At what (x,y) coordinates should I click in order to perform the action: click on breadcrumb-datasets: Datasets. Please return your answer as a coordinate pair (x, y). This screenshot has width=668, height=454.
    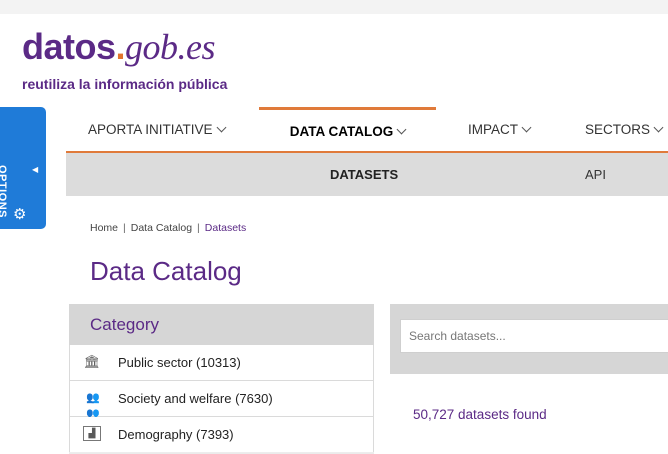
    Looking at the image, I should click on (225, 228).